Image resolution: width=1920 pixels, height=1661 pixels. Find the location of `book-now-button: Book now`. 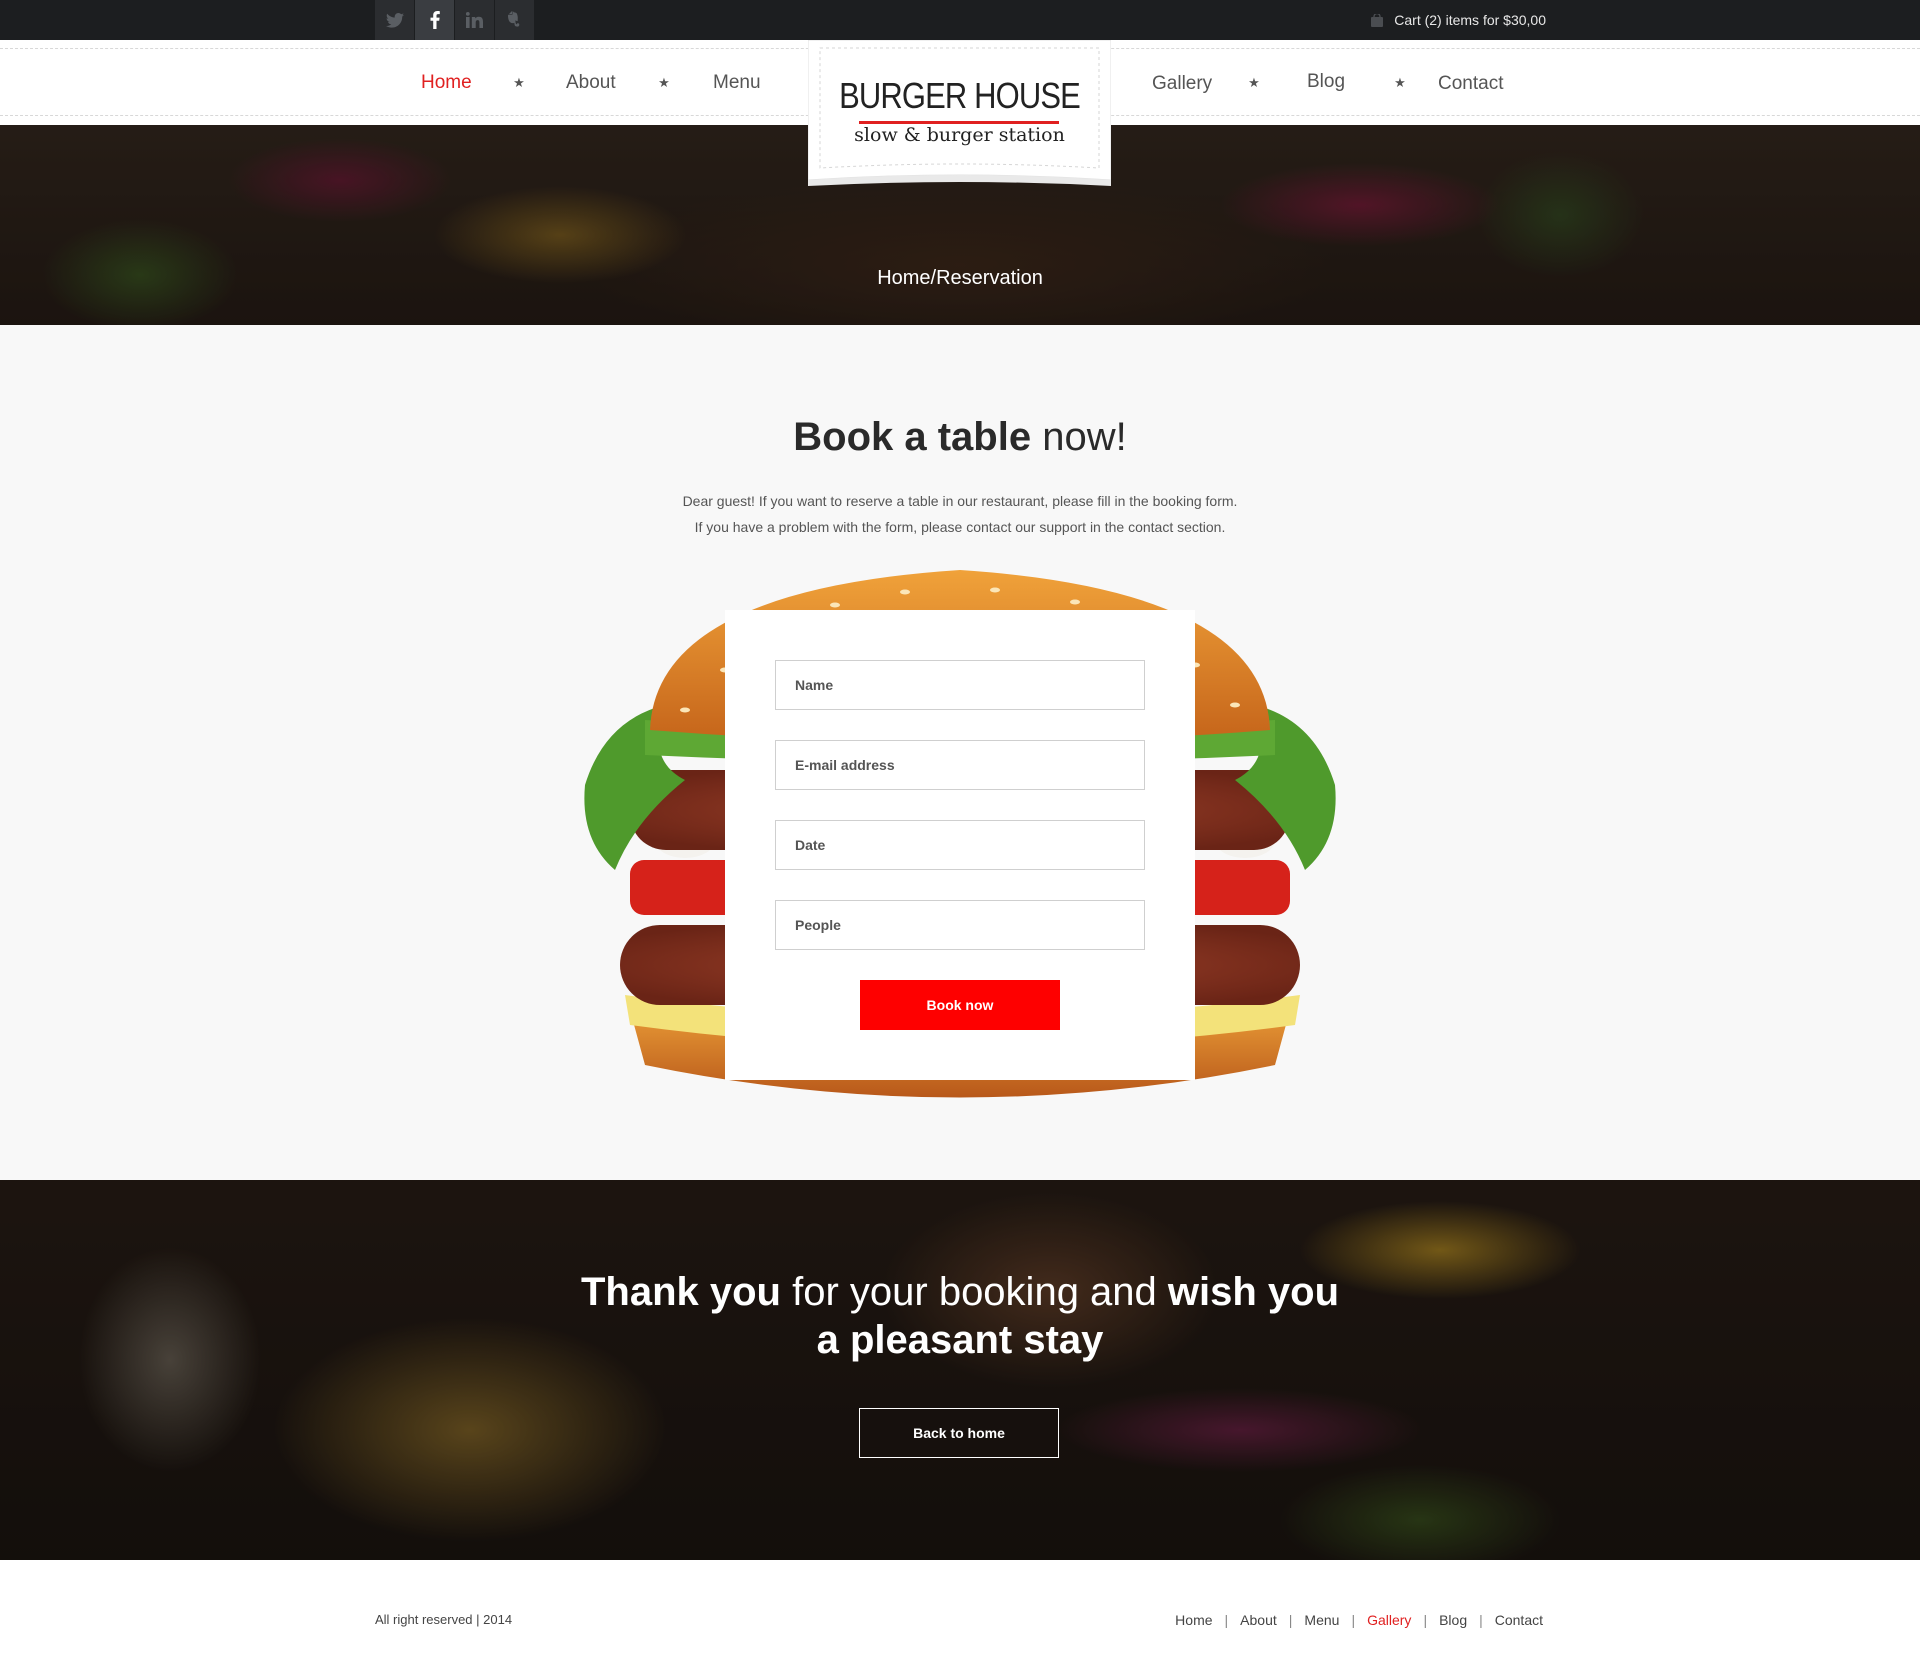

book-now-button: Book now is located at coordinates (960, 1005).